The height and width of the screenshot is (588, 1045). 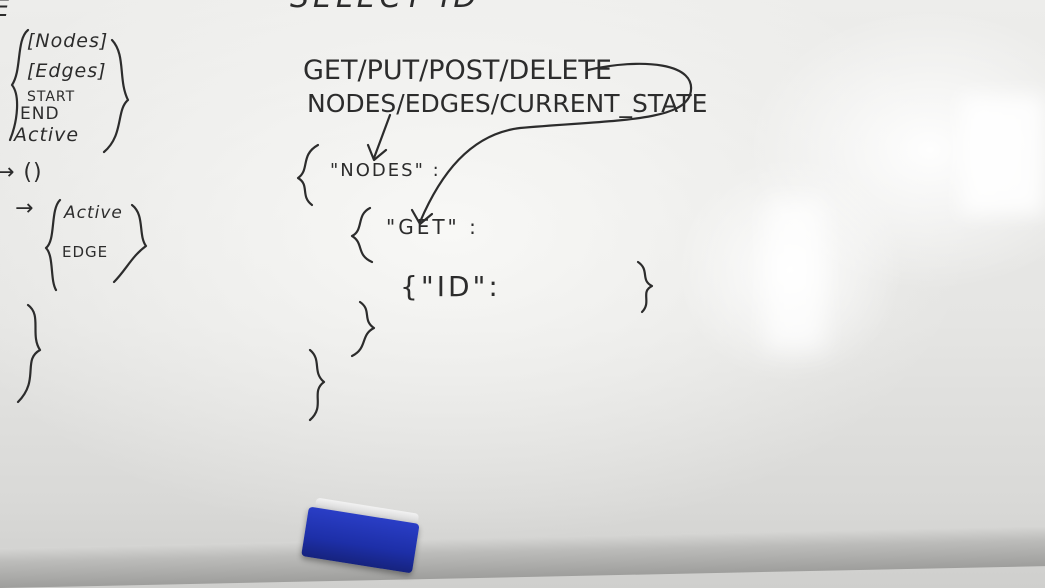 I want to click on left-brace, so click(x=19, y=85).